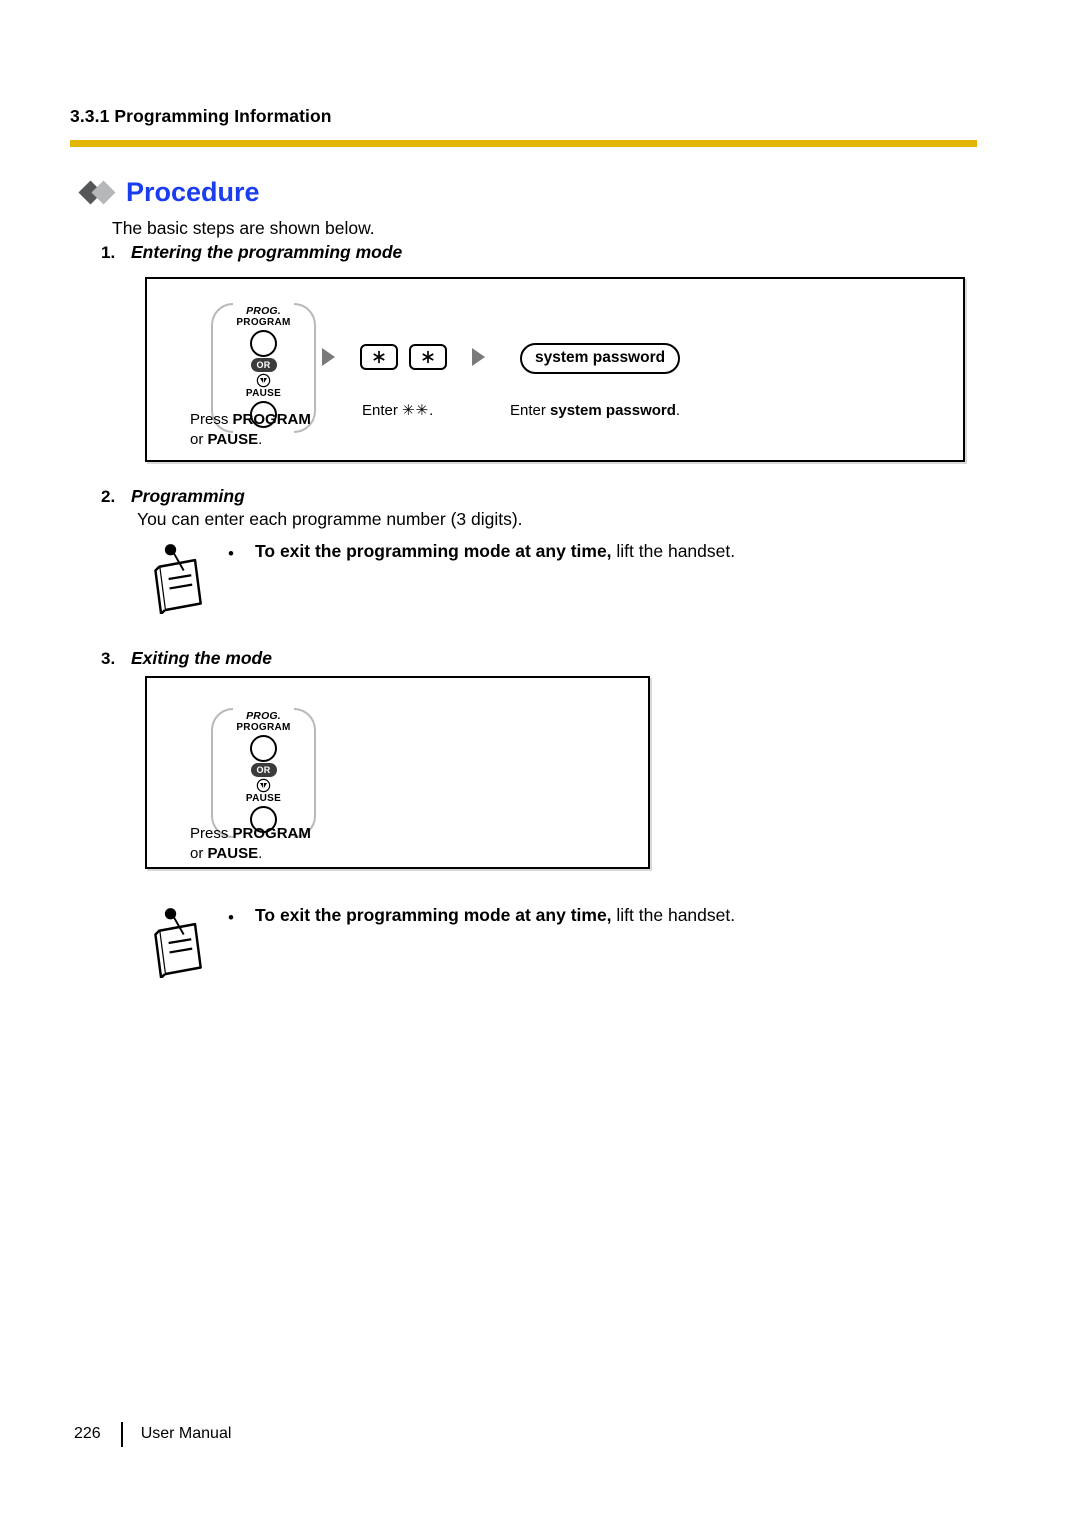 Image resolution: width=1080 pixels, height=1527 pixels. Describe the element at coordinates (250, 844) in the screenshot. I see `caption-press-program-2: Press PROGRAM or PAUSE.` at that location.